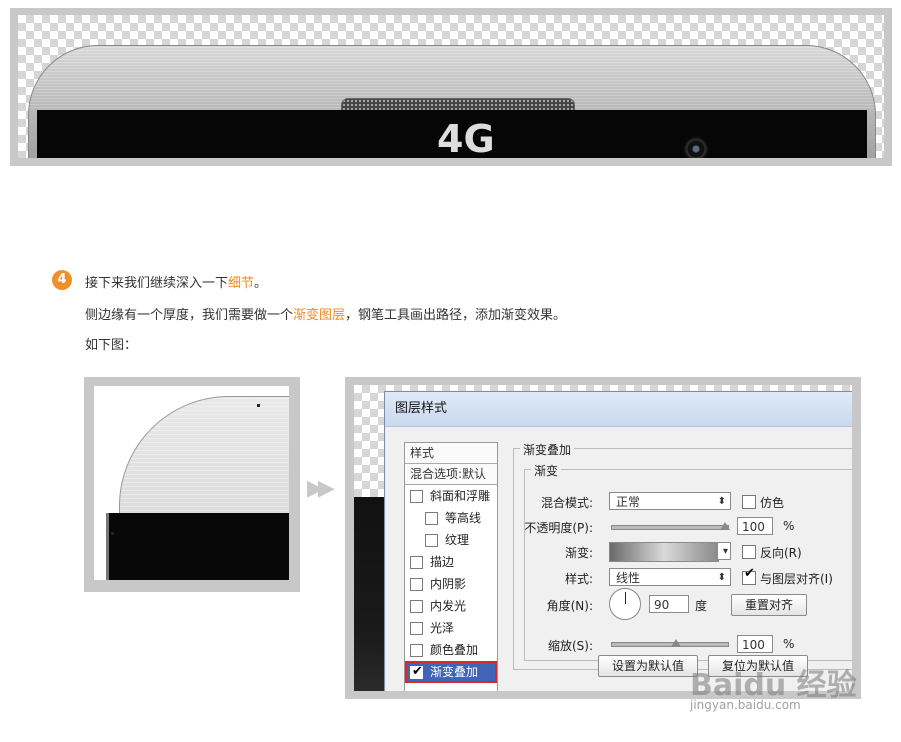 The image size is (901, 742). I want to click on scale-input: 100, so click(755, 644).